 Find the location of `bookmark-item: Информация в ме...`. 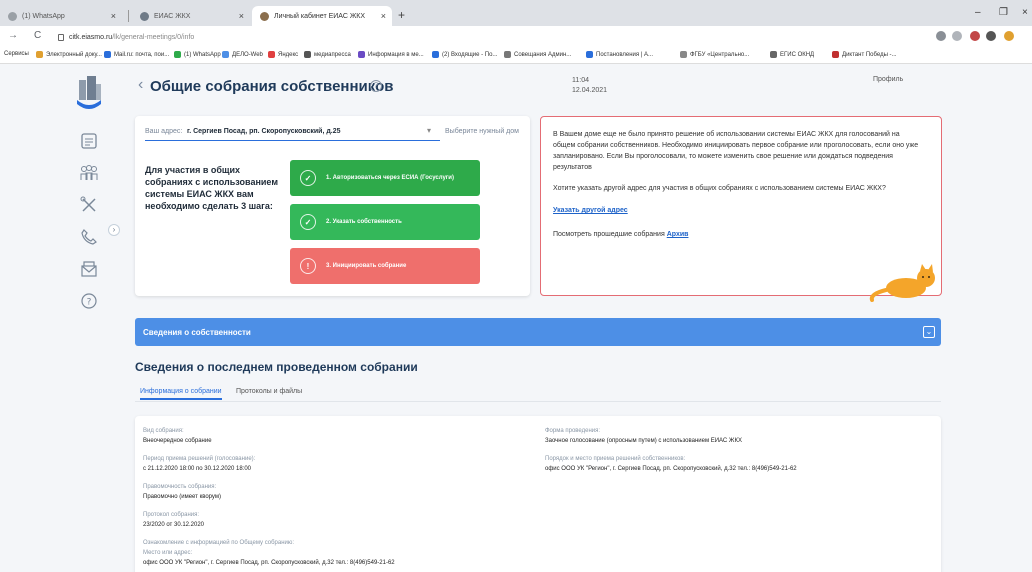

bookmark-item: Информация в ме... is located at coordinates (391, 54).